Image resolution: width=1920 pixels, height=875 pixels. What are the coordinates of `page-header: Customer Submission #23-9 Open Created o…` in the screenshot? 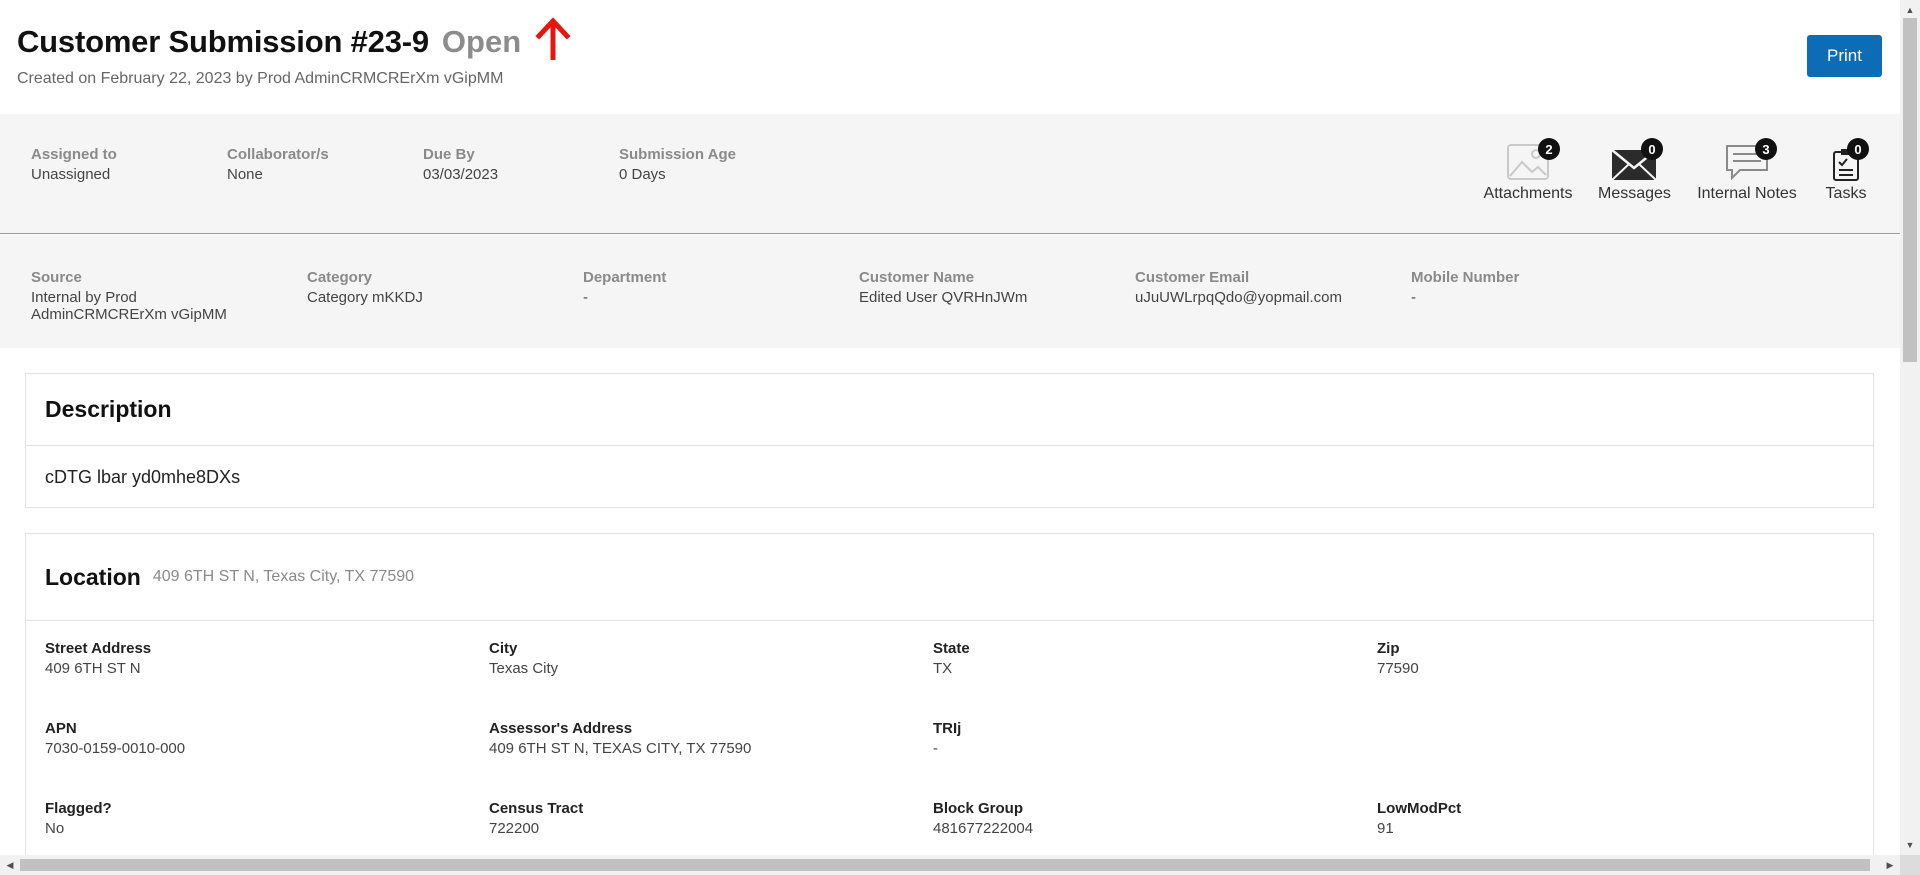 It's located at (950, 57).